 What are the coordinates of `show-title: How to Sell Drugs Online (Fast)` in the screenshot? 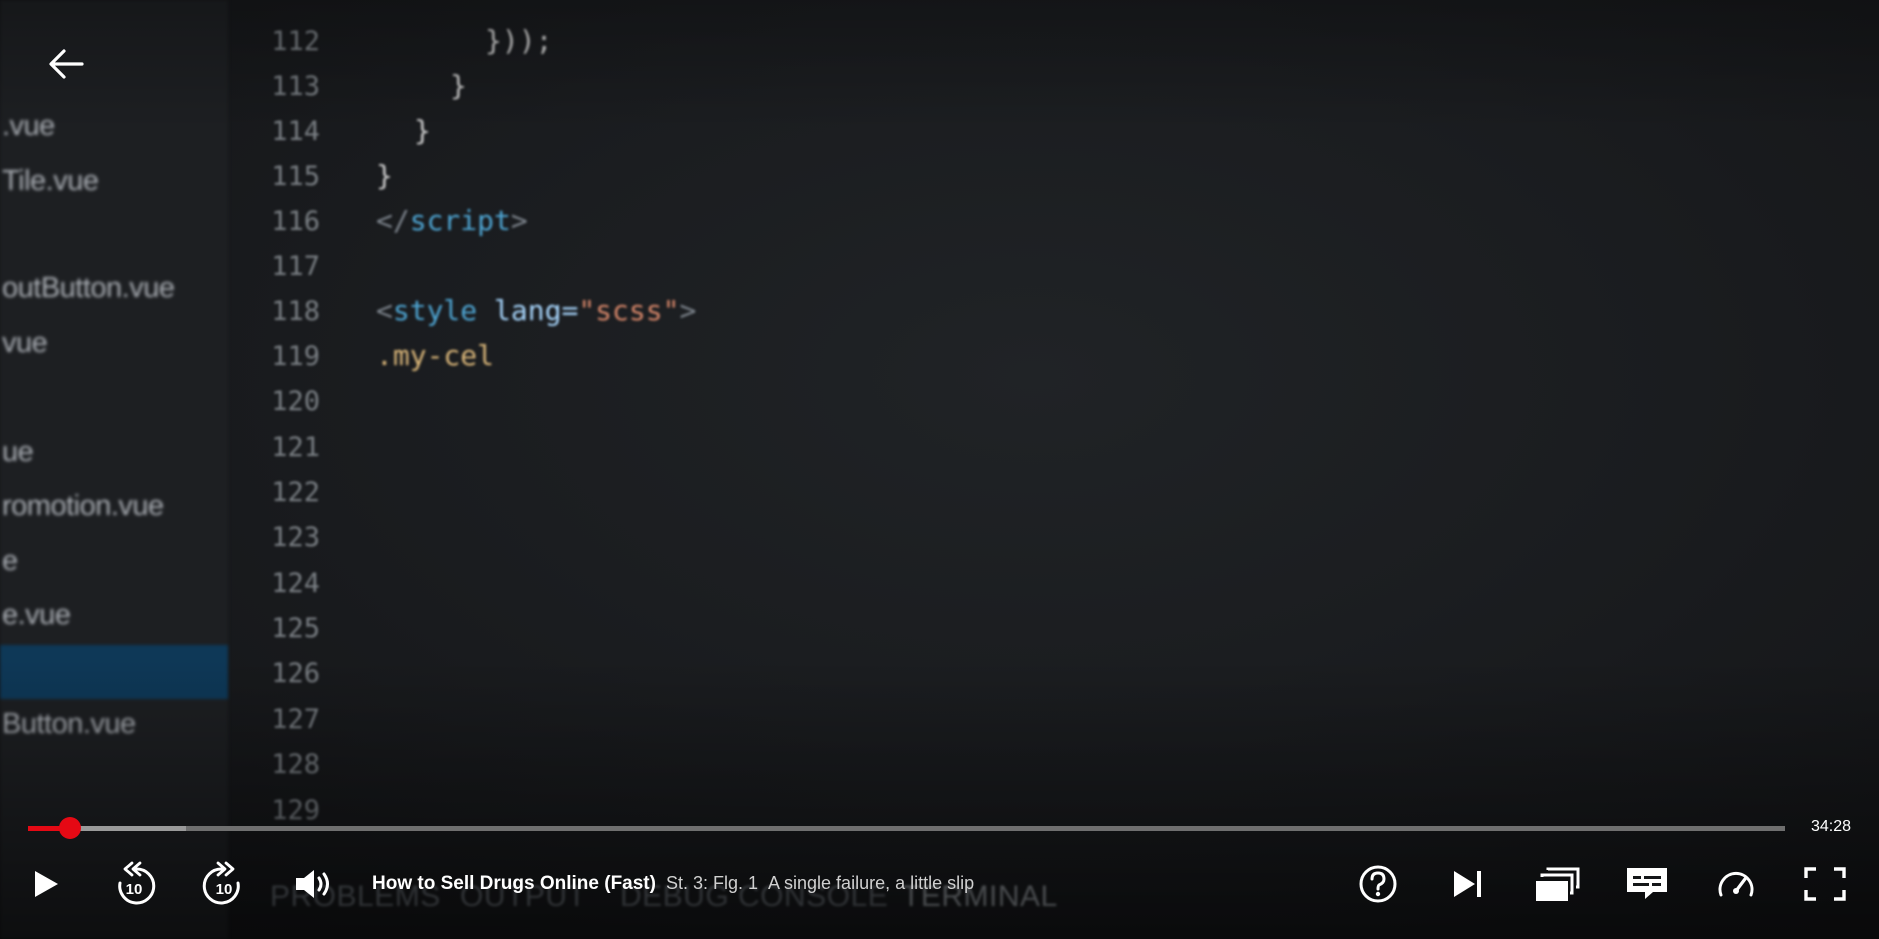 It's located at (514, 883).